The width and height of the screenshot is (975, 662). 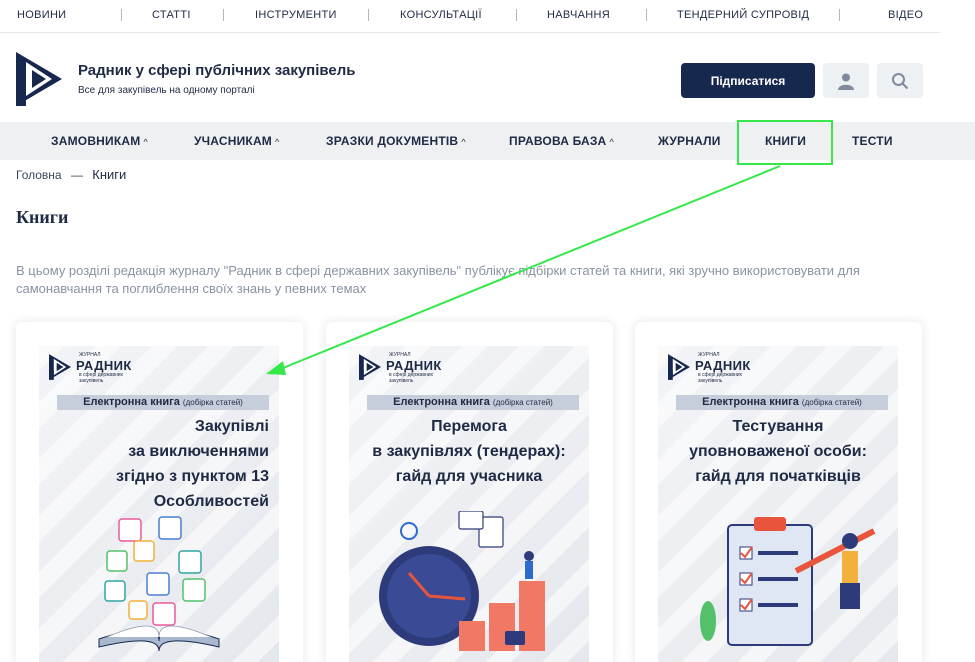 I want to click on search-icon, so click(x=900, y=80).